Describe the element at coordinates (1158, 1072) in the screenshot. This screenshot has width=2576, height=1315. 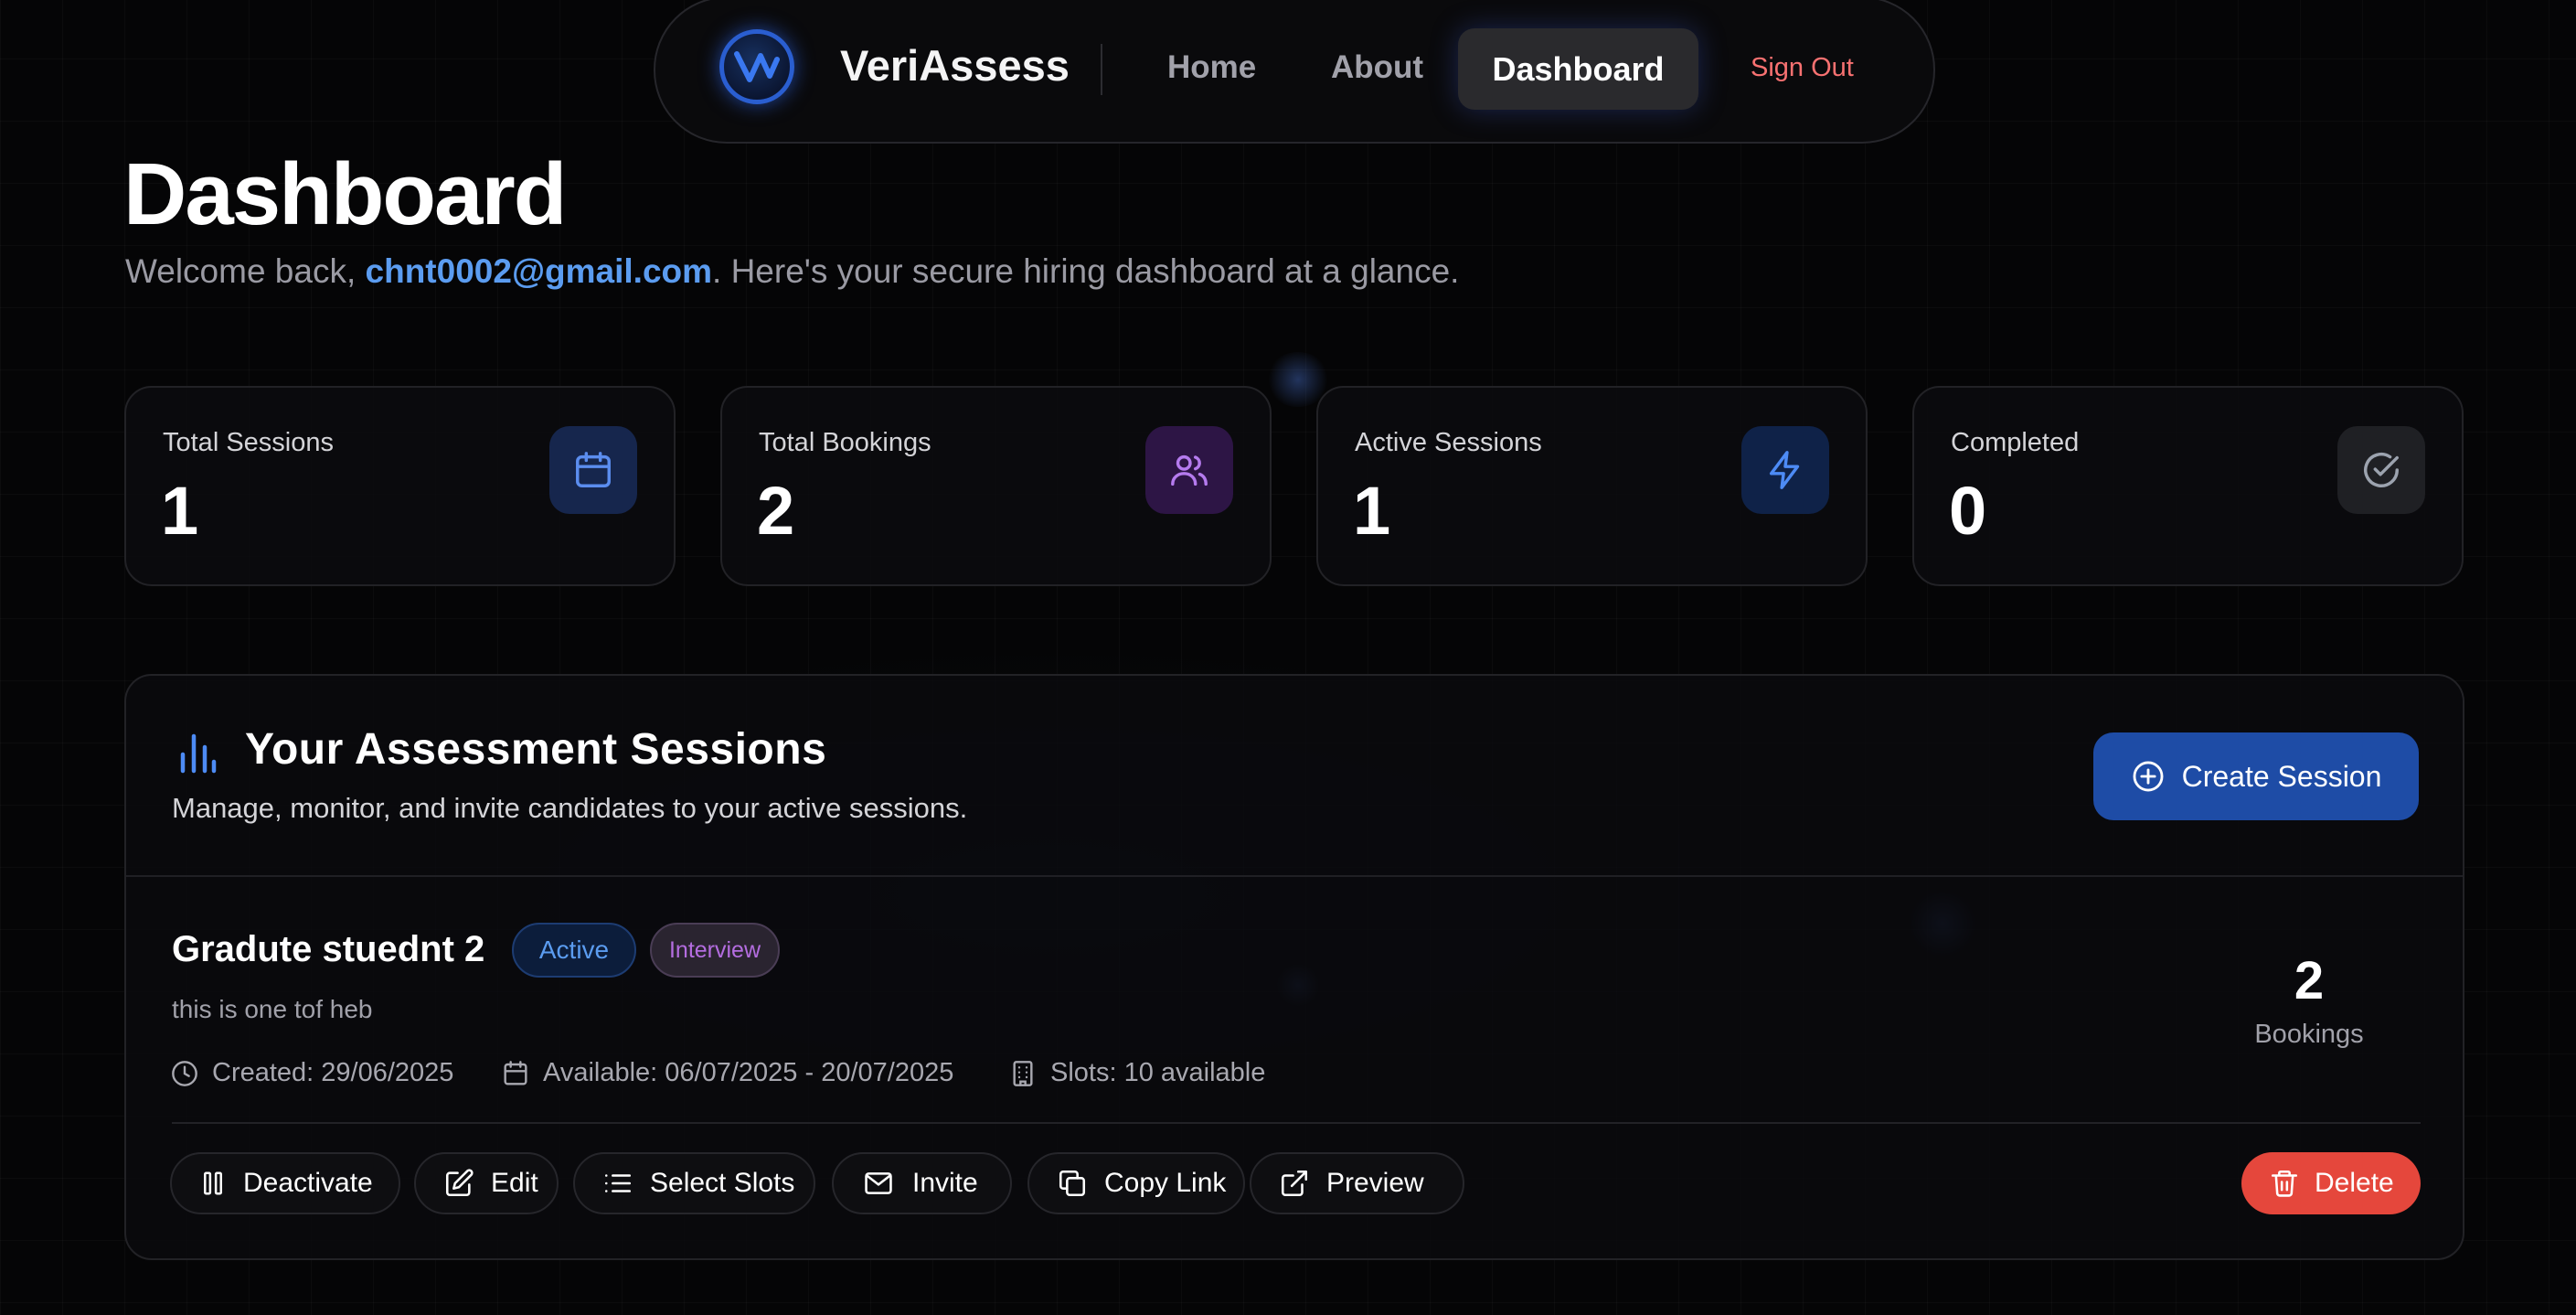
I see `slots-text: Slots: 10 available` at that location.